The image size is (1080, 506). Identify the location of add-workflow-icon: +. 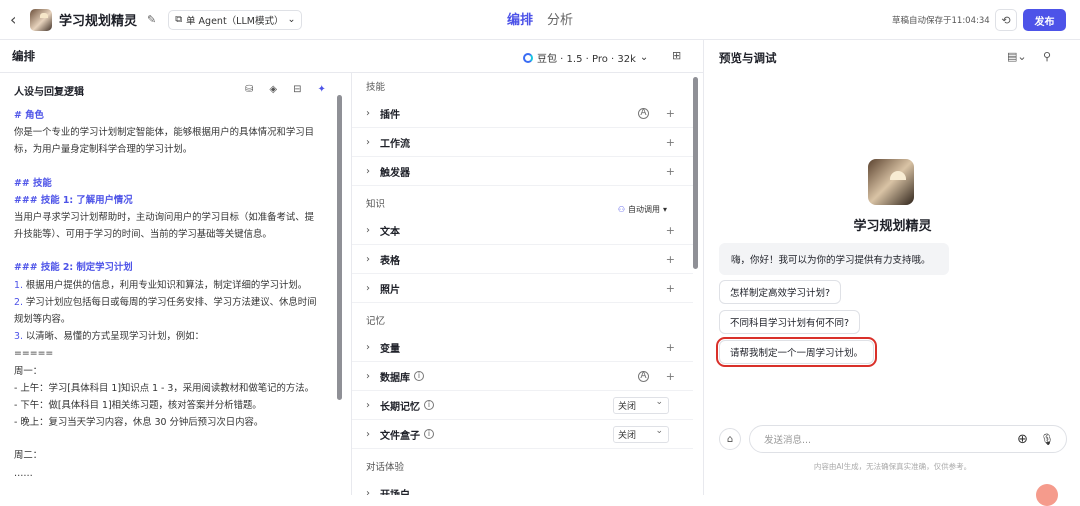
(670, 142).